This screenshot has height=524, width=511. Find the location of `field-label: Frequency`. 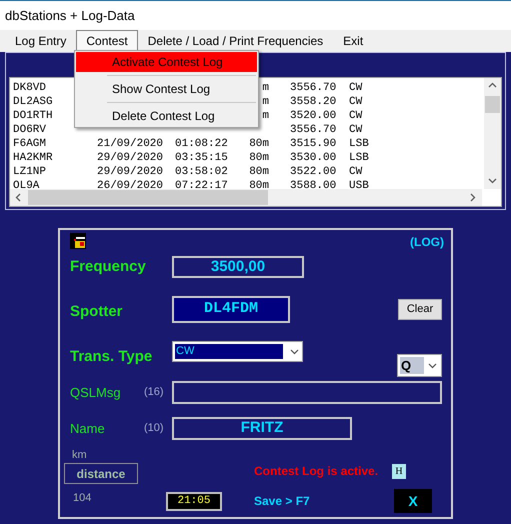

field-label: Frequency is located at coordinates (108, 266).